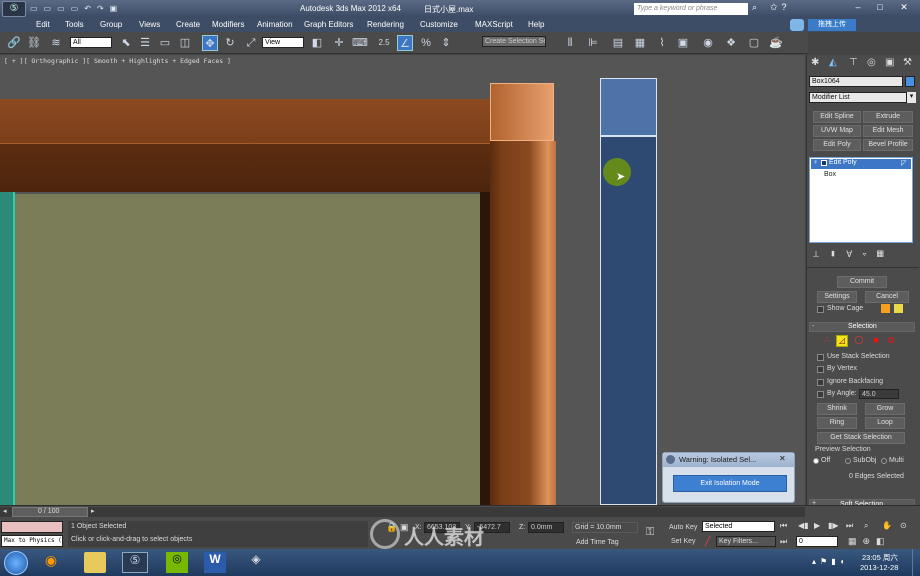 The height and width of the screenshot is (576, 920). I want to click on by-angle-checkbox, so click(820, 394).